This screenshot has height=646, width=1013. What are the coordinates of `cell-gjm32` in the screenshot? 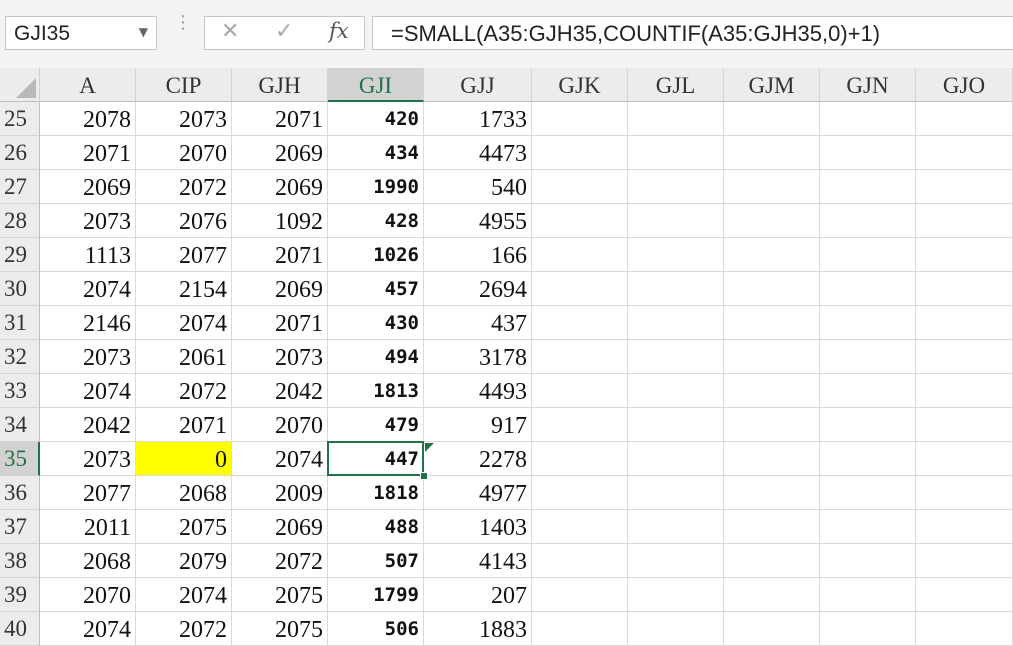 It's located at (772, 357).